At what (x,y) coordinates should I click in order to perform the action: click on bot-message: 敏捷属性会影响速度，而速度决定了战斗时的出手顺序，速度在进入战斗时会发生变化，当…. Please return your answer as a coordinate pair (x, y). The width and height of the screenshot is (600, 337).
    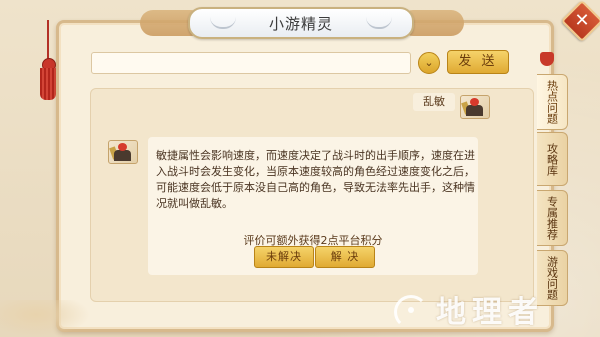
    Looking at the image, I should click on (315, 179).